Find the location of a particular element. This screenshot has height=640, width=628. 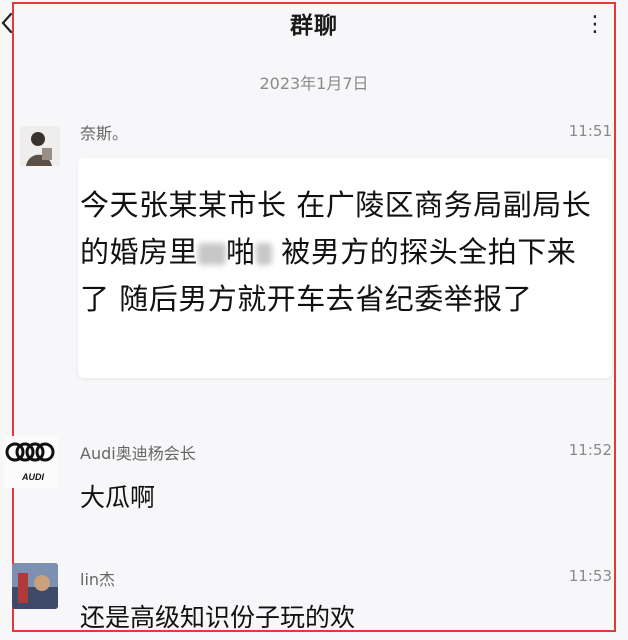

svg-text: AUDI is located at coordinates (32, 477).